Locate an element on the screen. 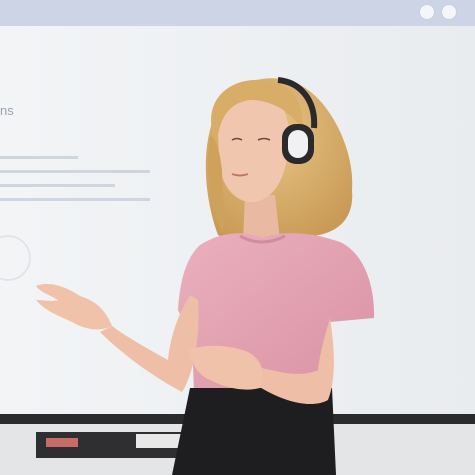 The height and width of the screenshot is (475, 475). screen-refresh-icon is located at coordinates (449, 12).